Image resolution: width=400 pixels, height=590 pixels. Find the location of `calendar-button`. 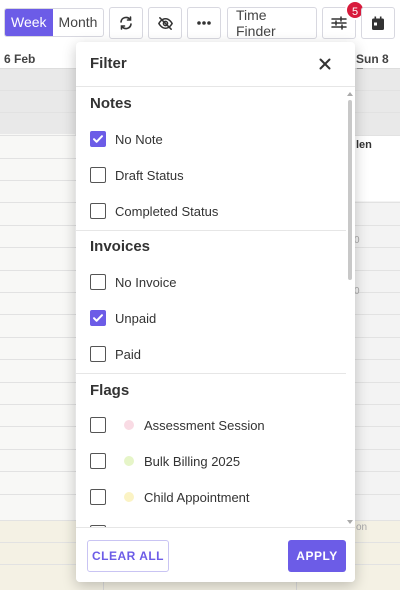

calendar-button is located at coordinates (378, 23).